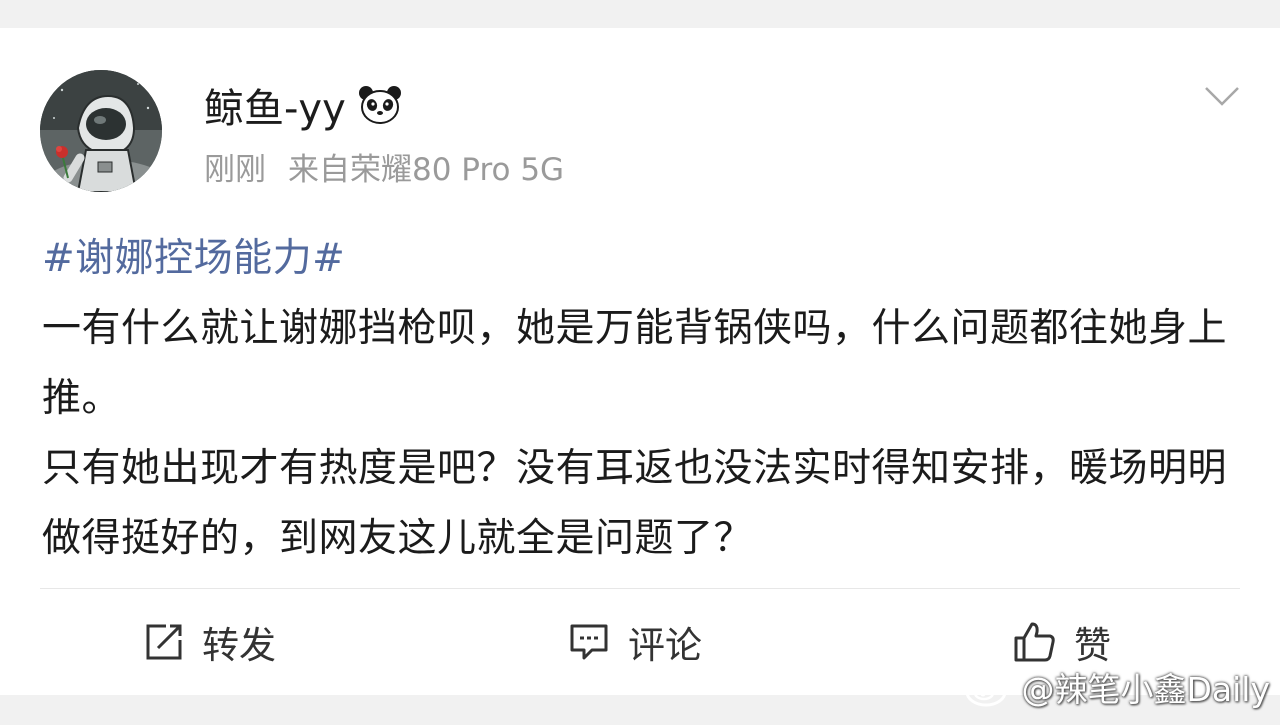 The width and height of the screenshot is (1280, 725). I want to click on post-paragraph: 一有什么就让谢娜挡枪呗，她是万能背锅侠吗，什么问题都往她身上推。, so click(635, 363).